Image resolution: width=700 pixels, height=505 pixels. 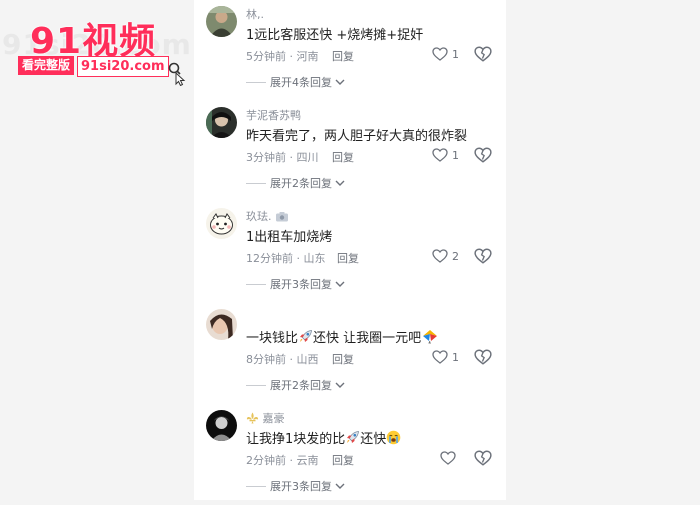 I want to click on comment-text-part: 让我挣1块发的比, so click(x=296, y=439).